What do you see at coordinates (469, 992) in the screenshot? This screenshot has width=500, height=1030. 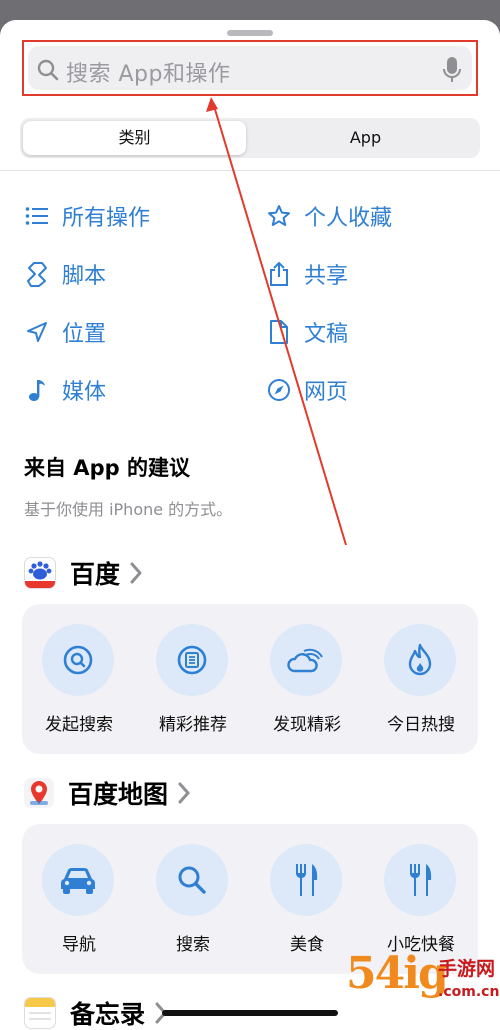 I see `watermark-url: .com.cn` at bounding box center [469, 992].